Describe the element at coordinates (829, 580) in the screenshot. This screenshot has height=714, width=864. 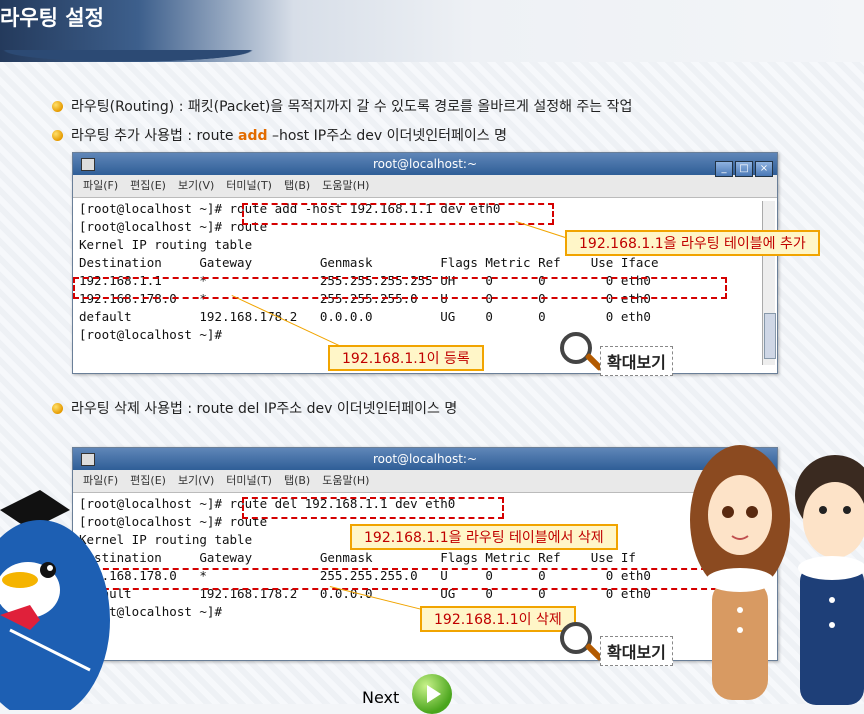
I see `boy-character-image` at that location.